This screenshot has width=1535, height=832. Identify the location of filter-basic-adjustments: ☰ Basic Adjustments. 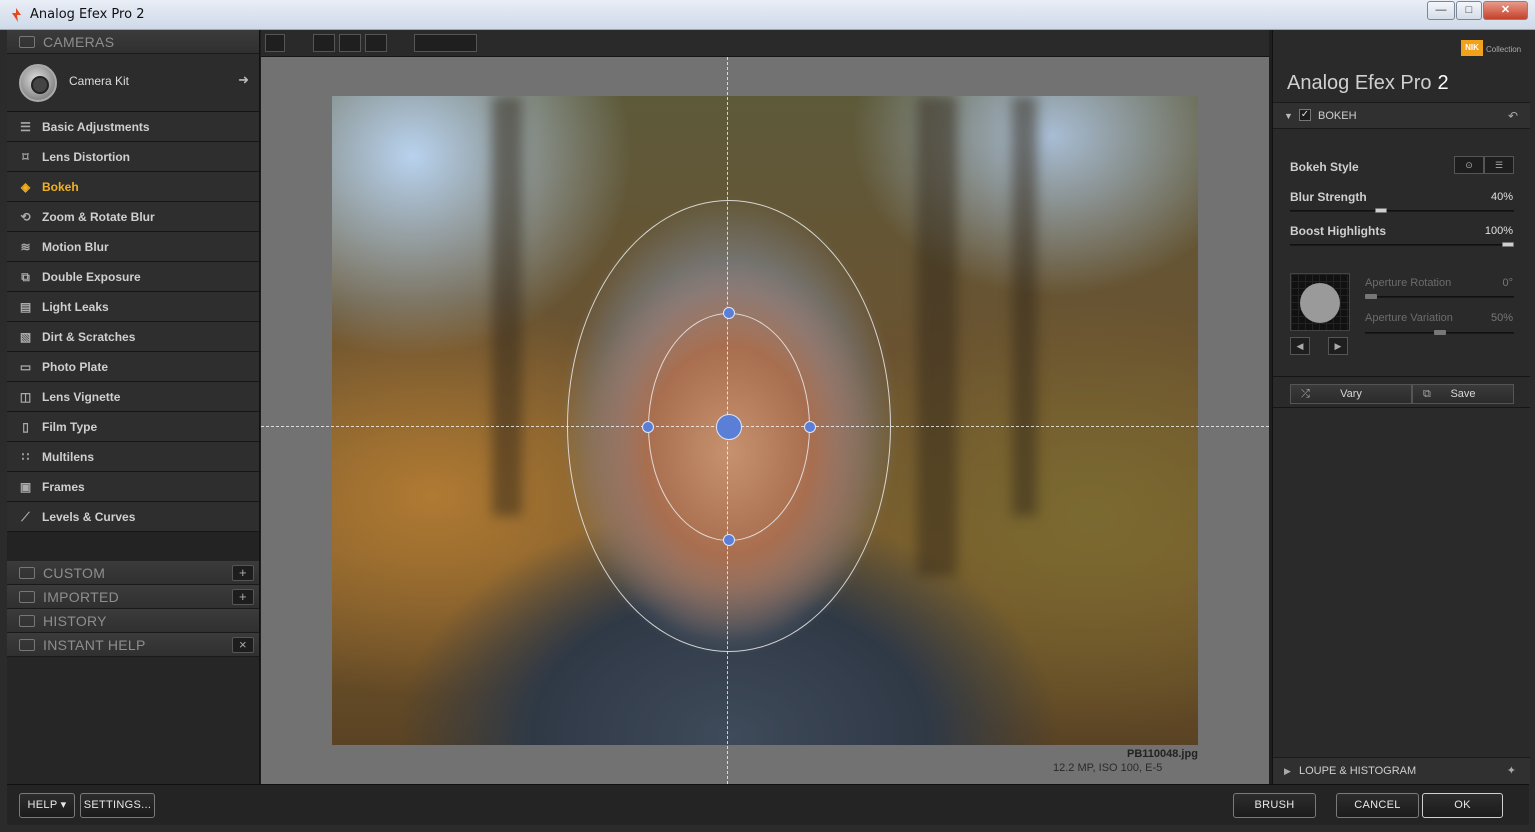
(133, 127).